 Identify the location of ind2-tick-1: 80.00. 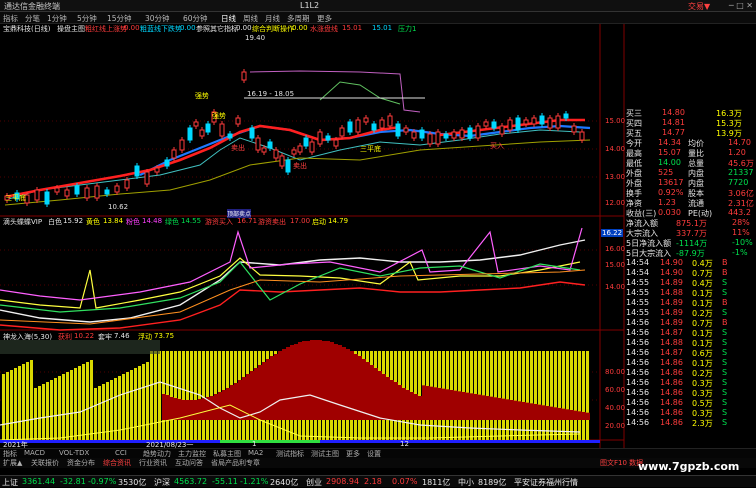
(615, 372).